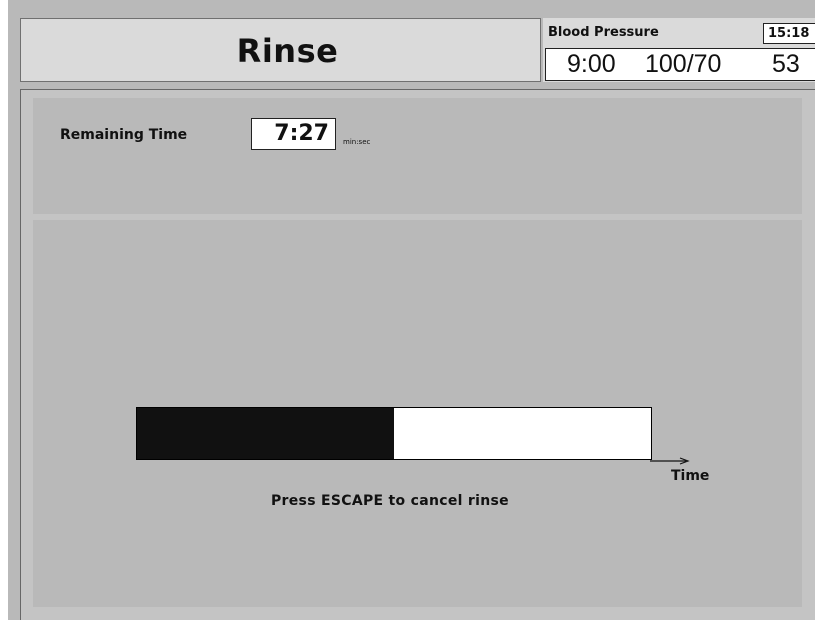 The image size is (815, 620). Describe the element at coordinates (293, 134) in the screenshot. I see `remaining-time-value: 7:27` at that location.